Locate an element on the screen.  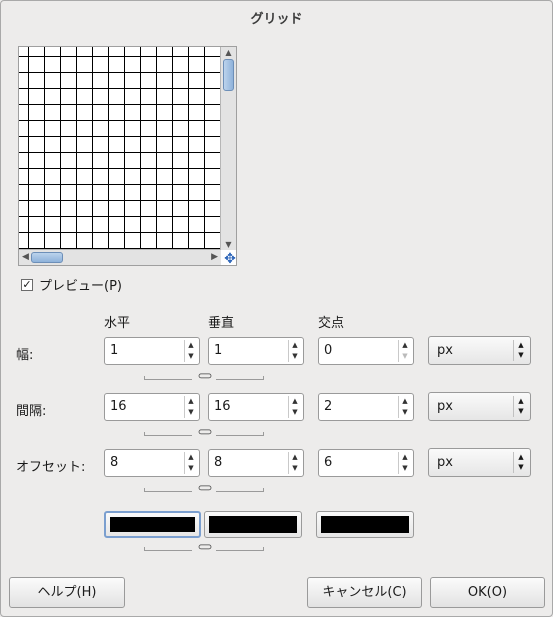
width-vertical-value: 1 is located at coordinates (218, 350).